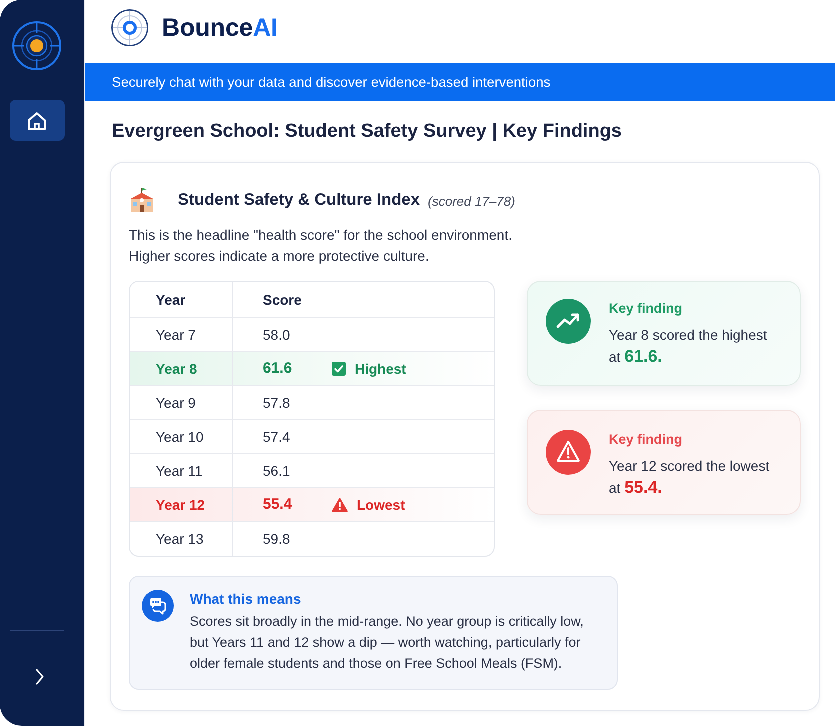 This screenshot has width=835, height=726. Describe the element at coordinates (299, 200) in the screenshot. I see `card-title: Student Safety & Culture Index` at that location.